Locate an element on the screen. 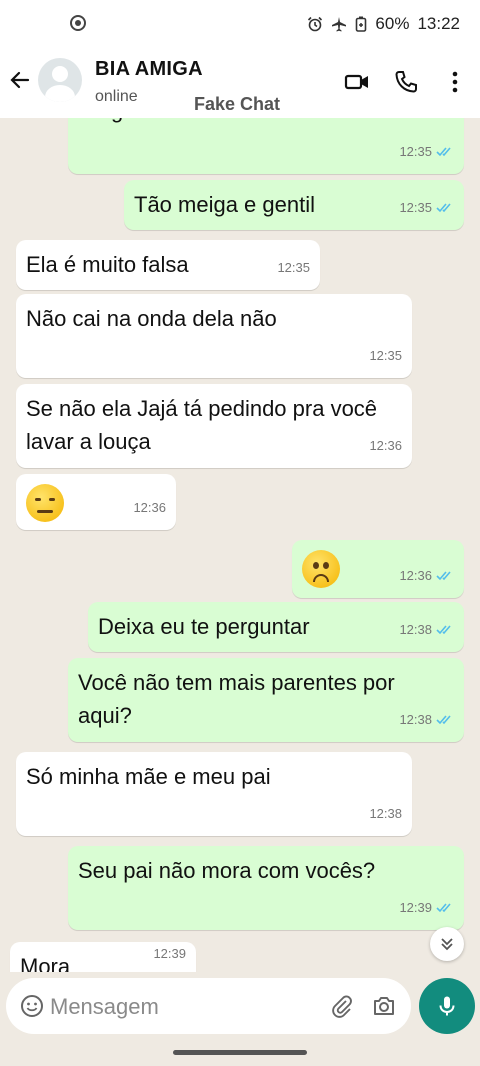  contact-name: BIA AMIGA is located at coordinates (149, 69).